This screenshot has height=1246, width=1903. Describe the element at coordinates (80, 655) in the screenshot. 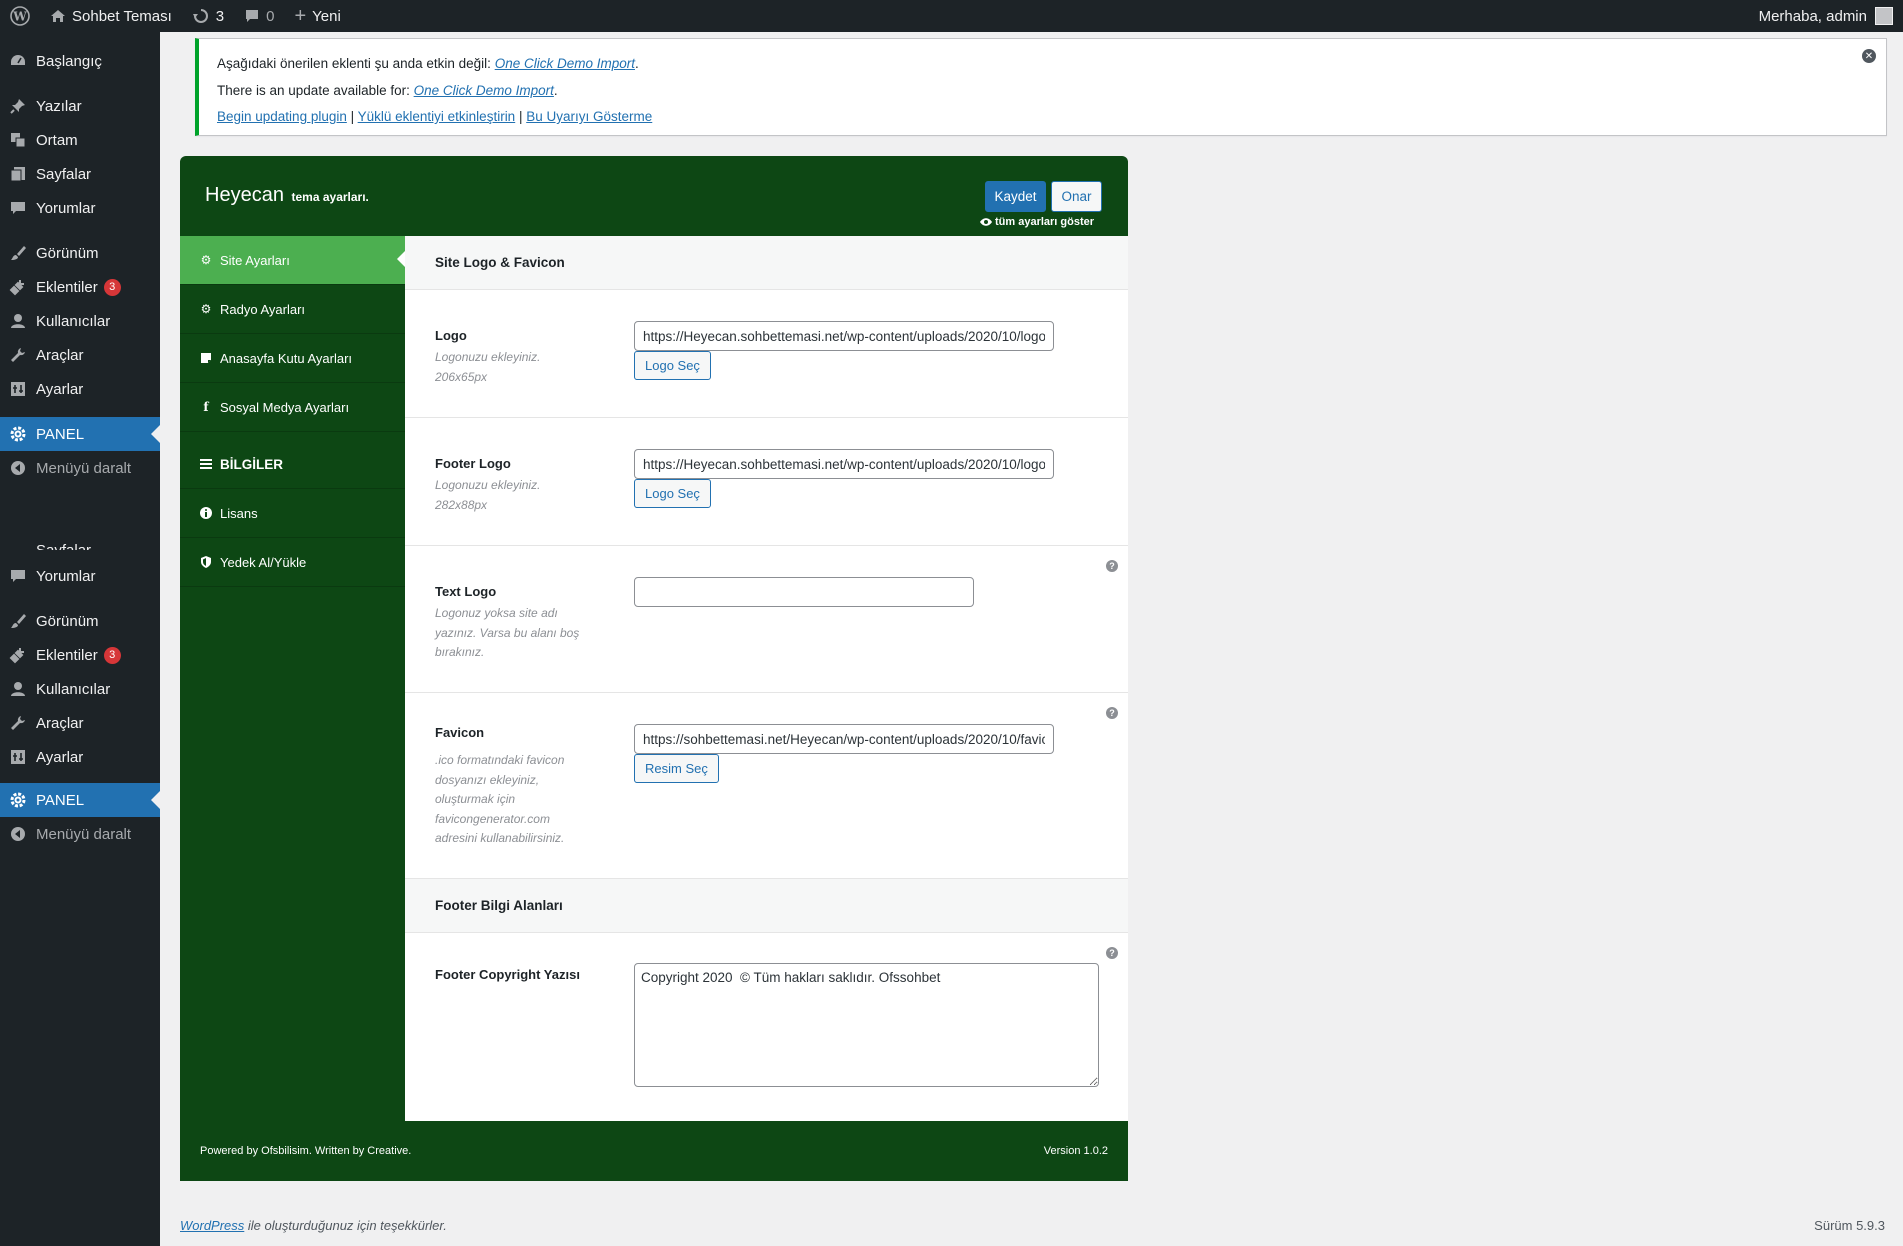

I see `menu-plugins-repeat: Eklentiler 3` at that location.